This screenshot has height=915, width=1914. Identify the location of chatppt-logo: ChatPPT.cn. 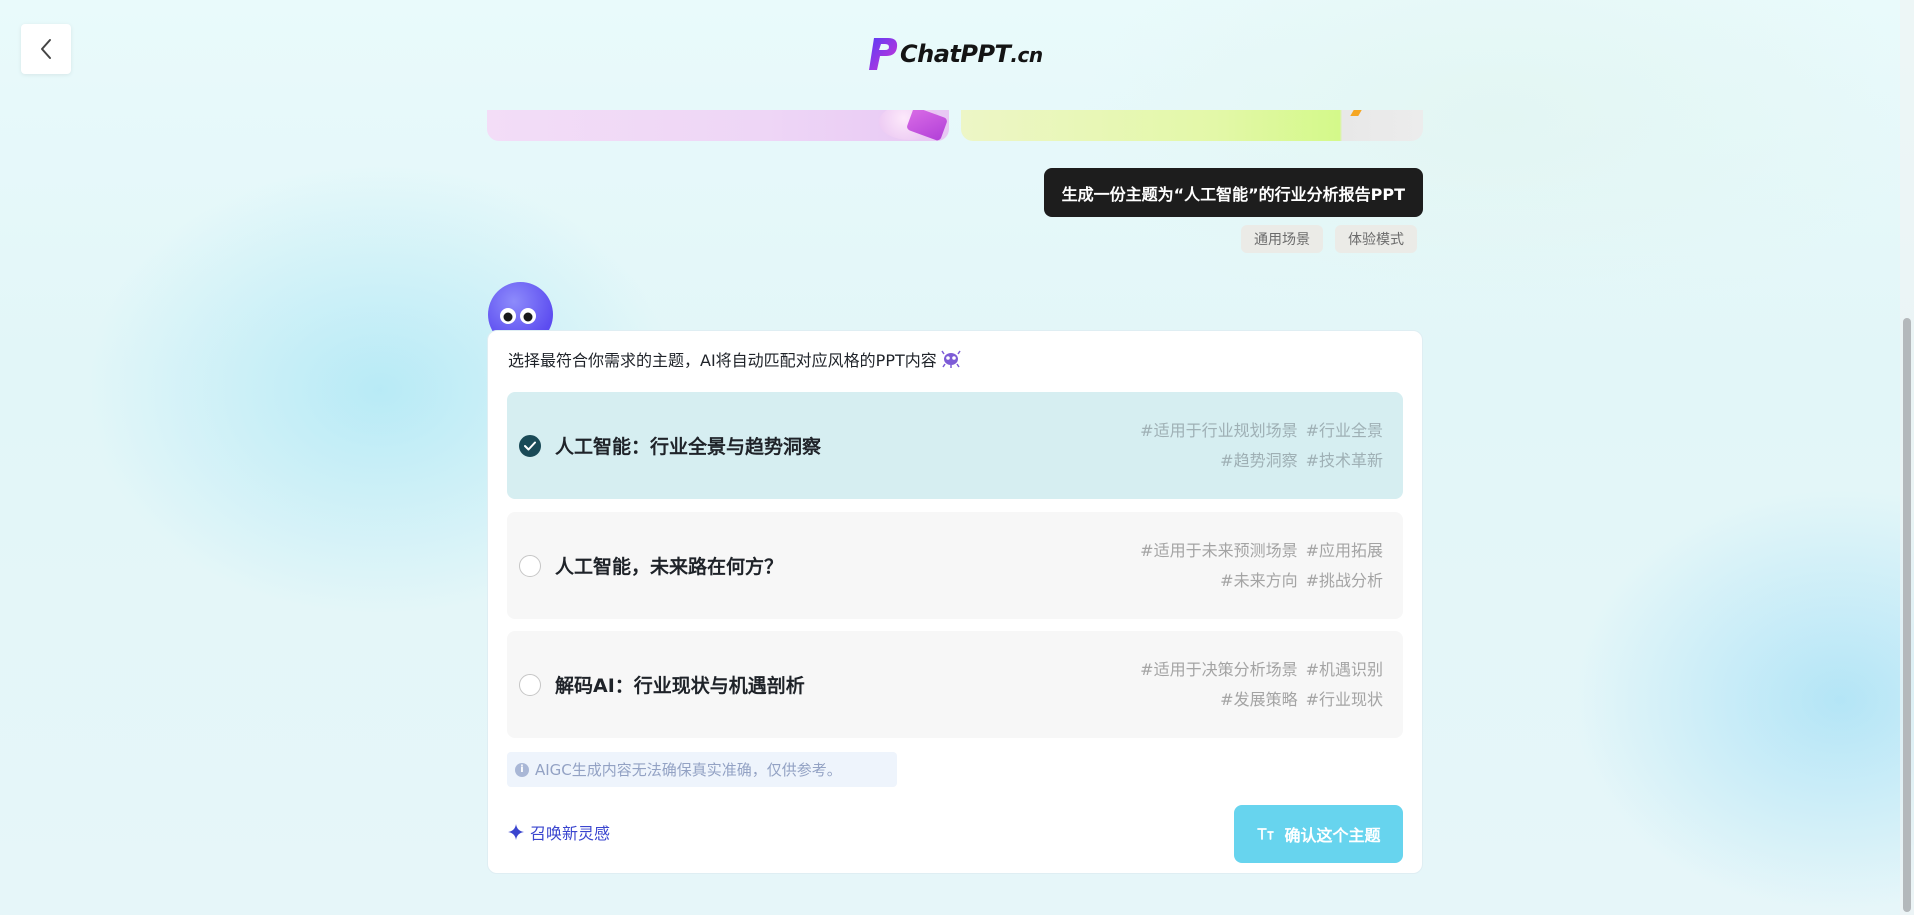
(954, 54).